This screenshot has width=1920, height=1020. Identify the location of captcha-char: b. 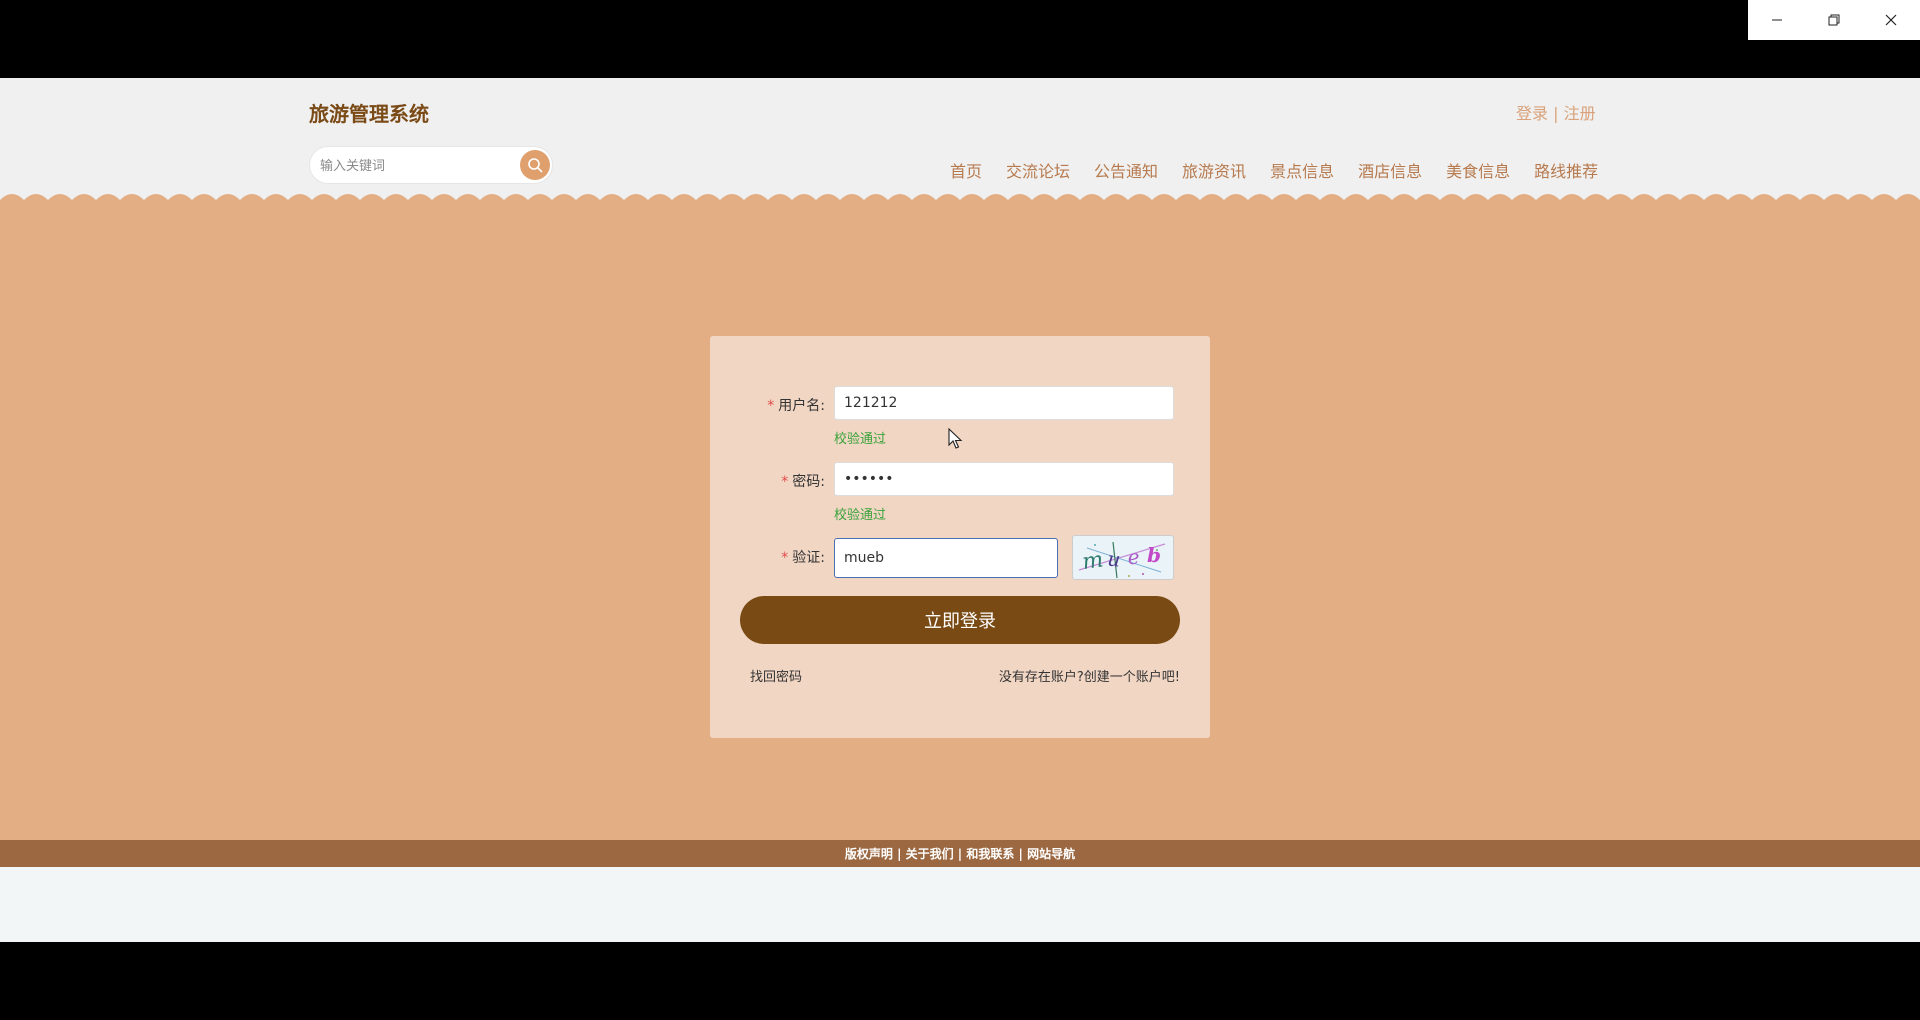
(1154, 555).